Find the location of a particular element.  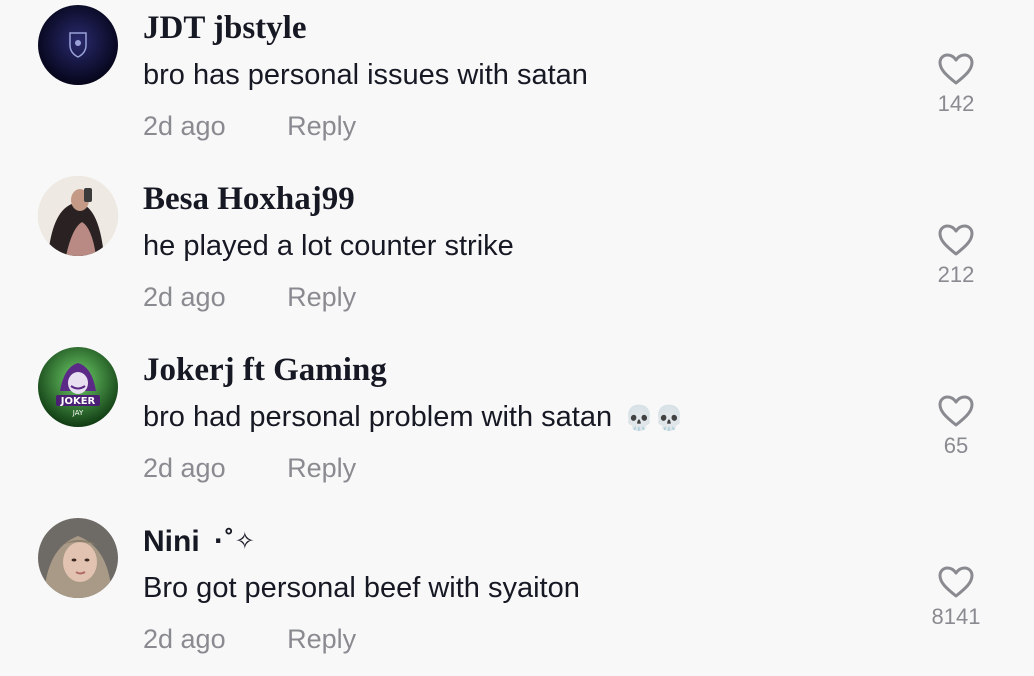

comment-body: bro had personal problem with satan is located at coordinates (378, 417).